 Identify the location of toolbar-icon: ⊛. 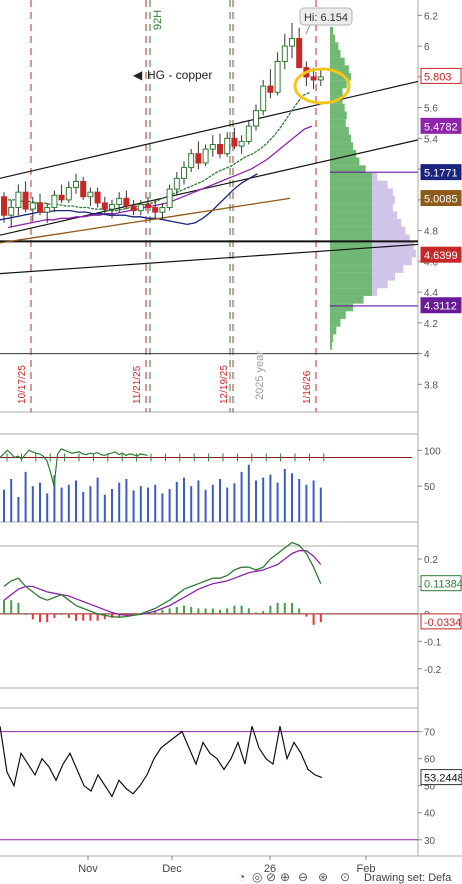
(323, 877).